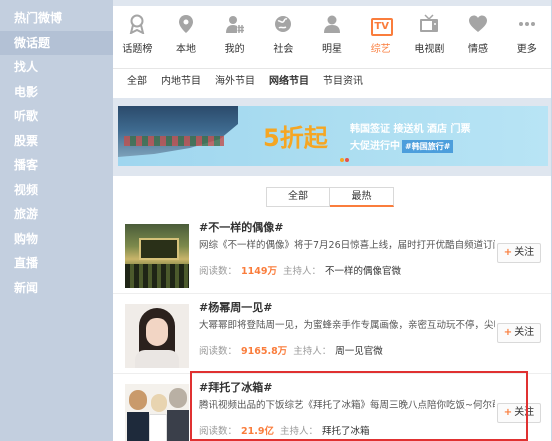 The image size is (552, 441). I want to click on sidebar-item-movies: 电影, so click(56, 92).